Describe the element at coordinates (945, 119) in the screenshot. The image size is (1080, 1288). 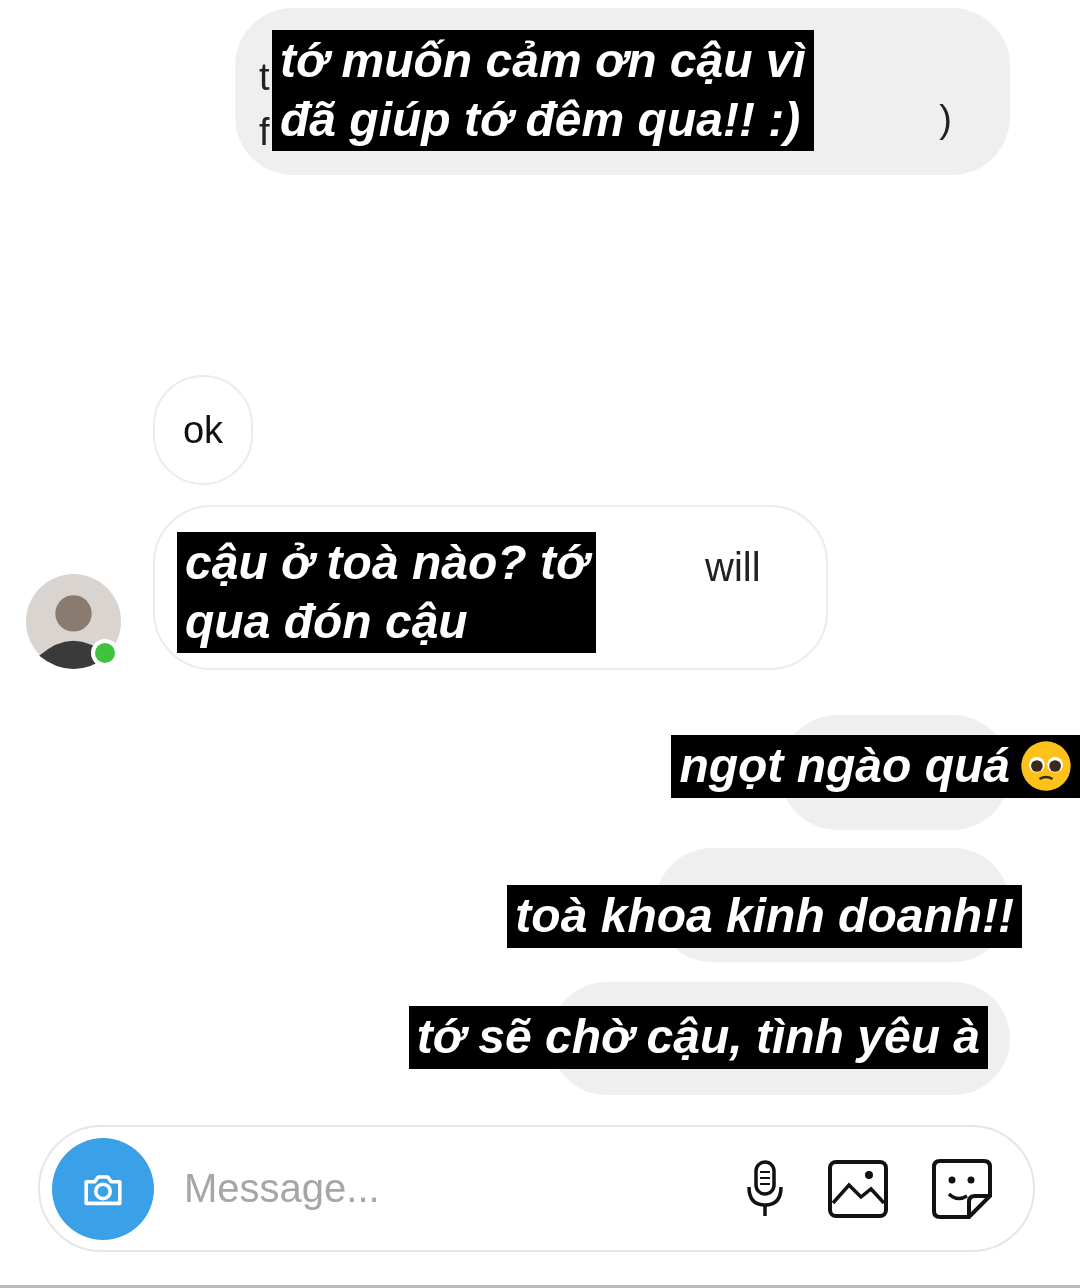
I see `hidden-text-fragment: )` at that location.